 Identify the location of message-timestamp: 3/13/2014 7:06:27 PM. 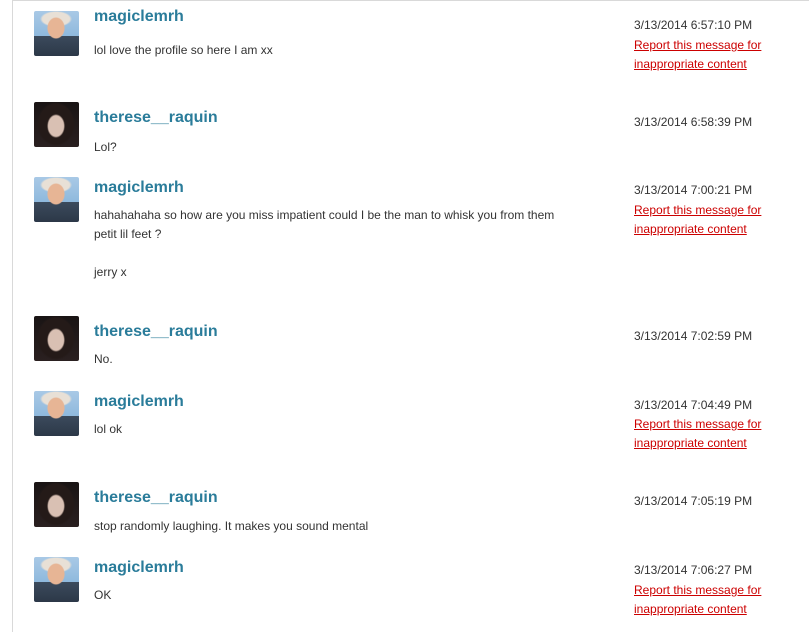
(693, 570).